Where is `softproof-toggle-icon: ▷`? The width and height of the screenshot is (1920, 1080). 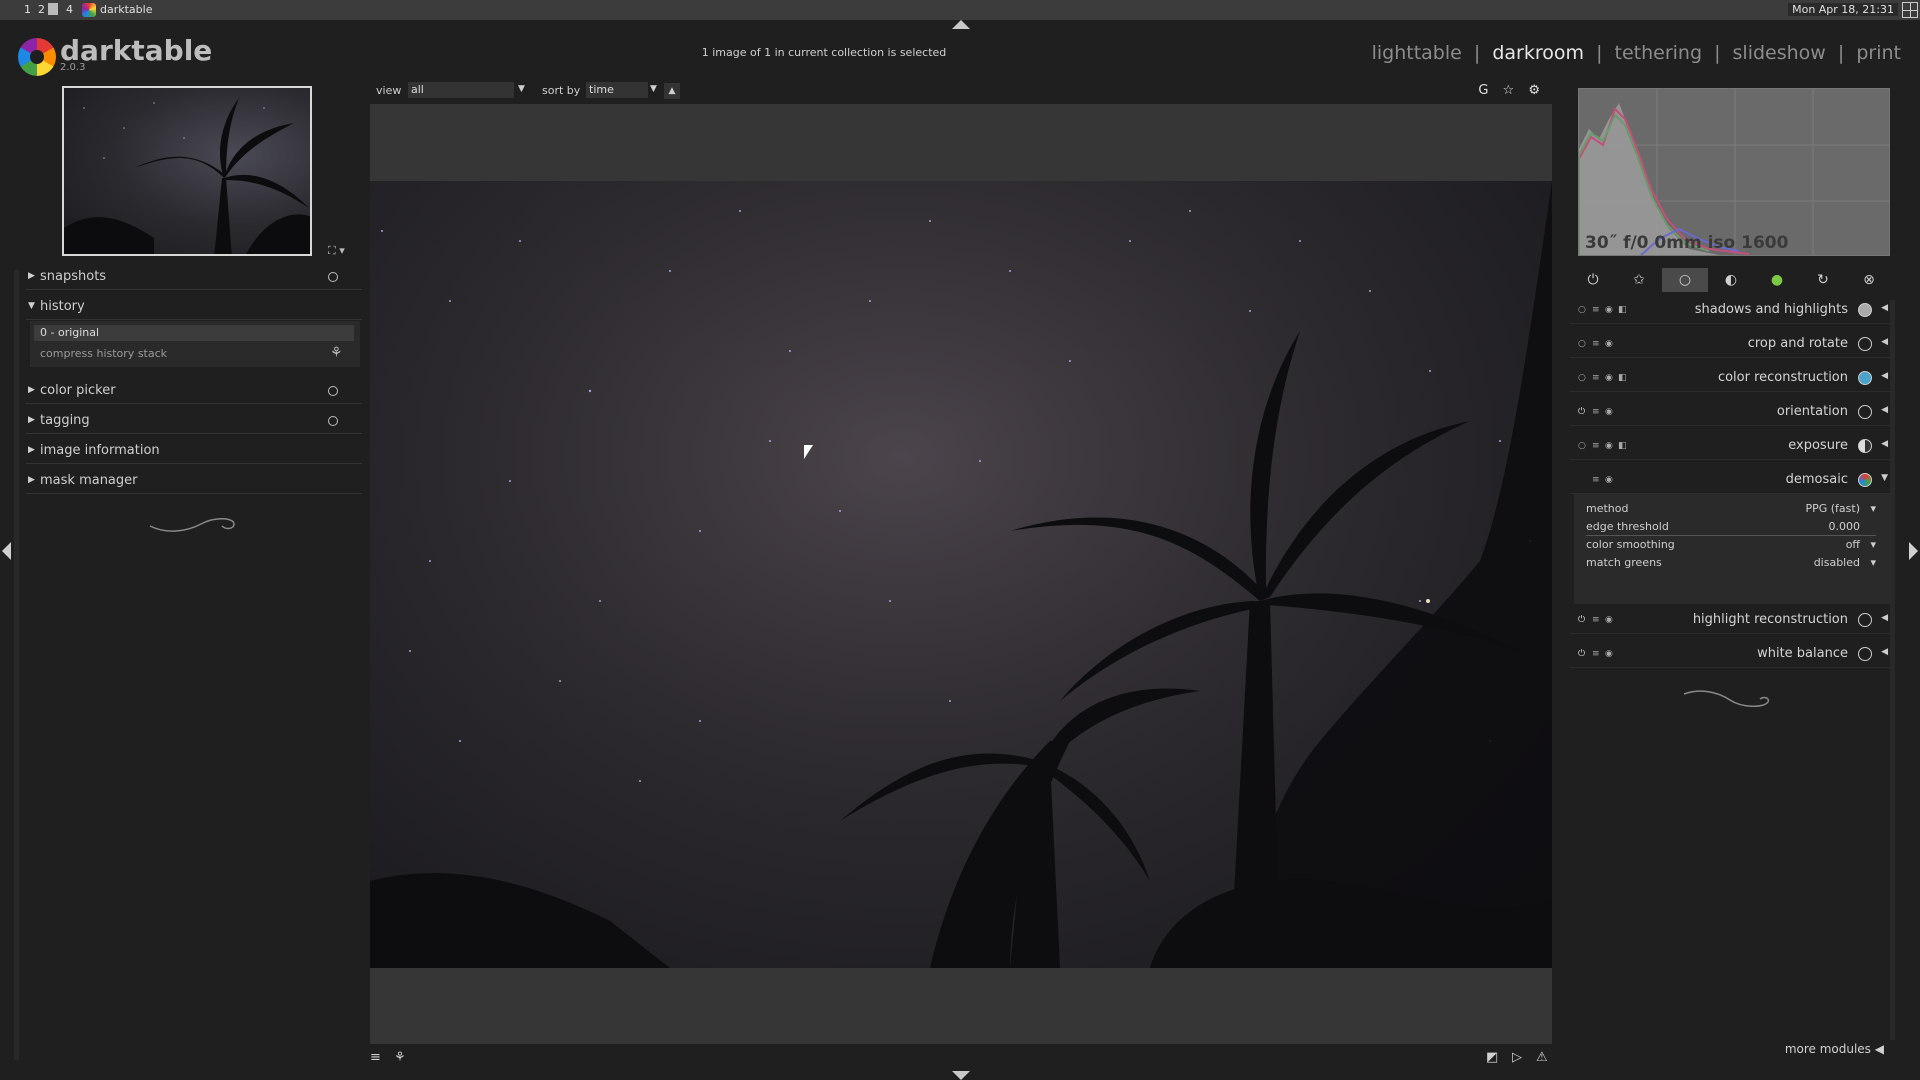
softproof-toggle-icon: ▷ is located at coordinates (1517, 1057).